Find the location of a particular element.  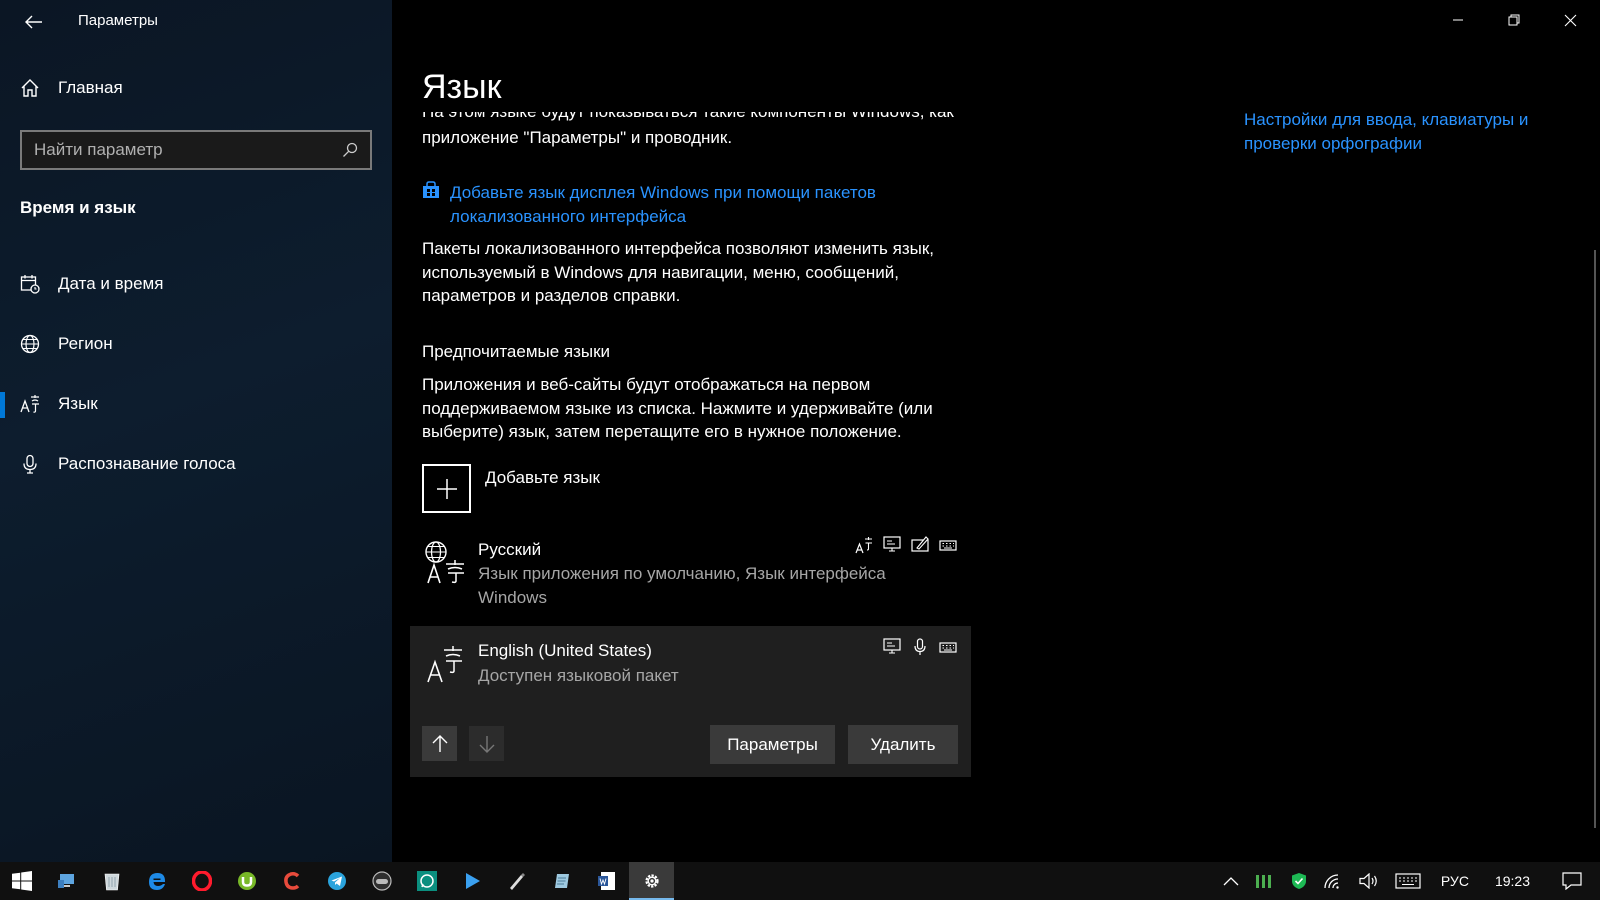

taskbar-app-telegram is located at coordinates (336, 881).